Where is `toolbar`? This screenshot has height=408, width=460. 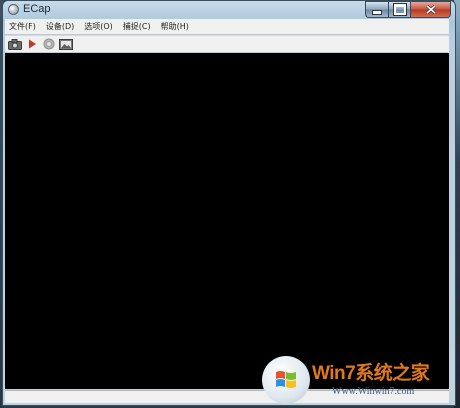
toolbar is located at coordinates (227, 43).